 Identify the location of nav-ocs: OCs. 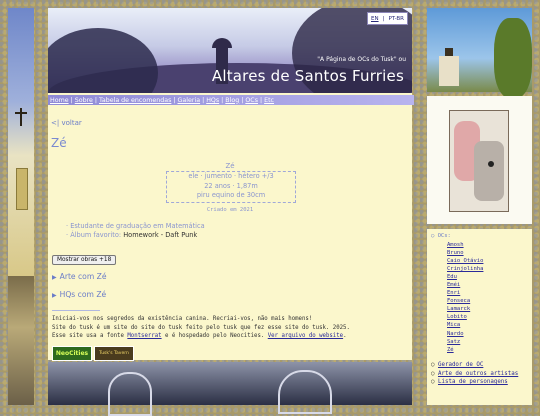
(251, 100).